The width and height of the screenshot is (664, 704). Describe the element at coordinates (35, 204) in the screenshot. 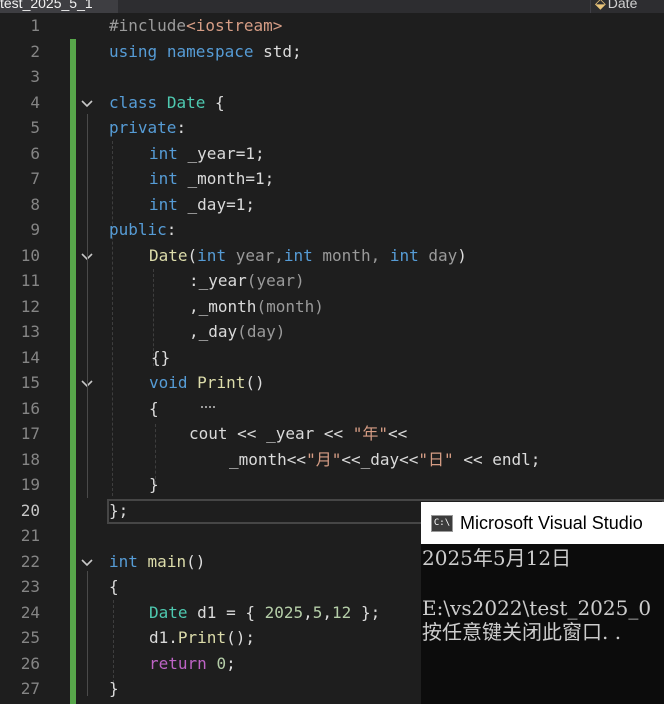

I see `line-number: 8` at that location.